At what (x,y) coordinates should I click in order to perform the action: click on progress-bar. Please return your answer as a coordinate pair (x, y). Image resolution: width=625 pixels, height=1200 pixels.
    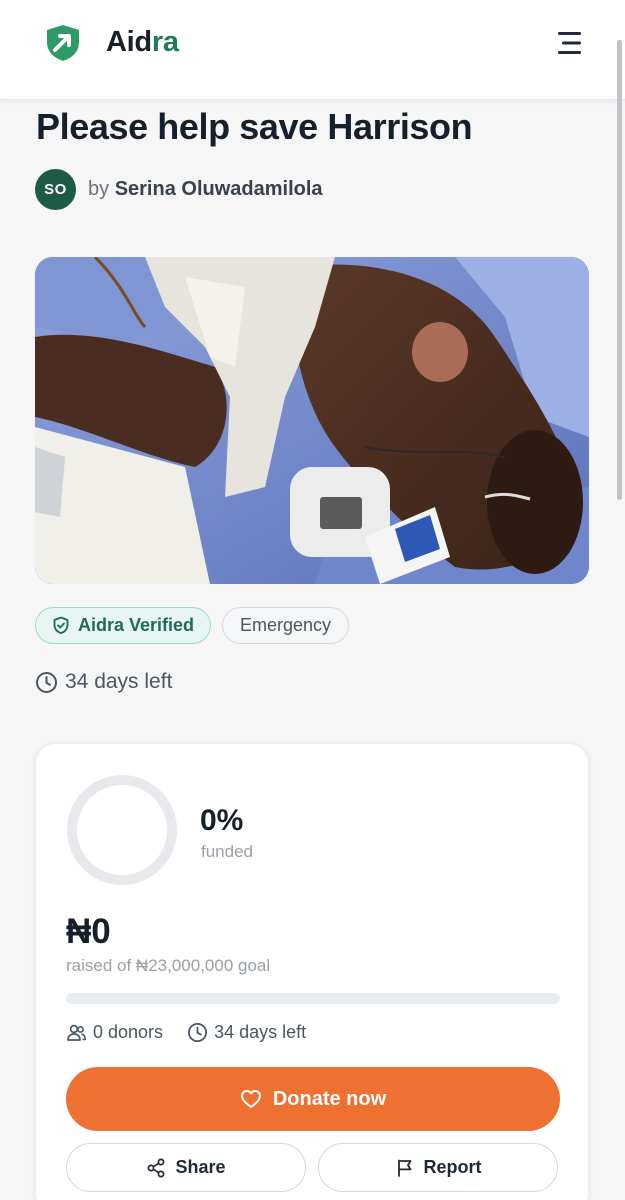
    Looking at the image, I should click on (313, 998).